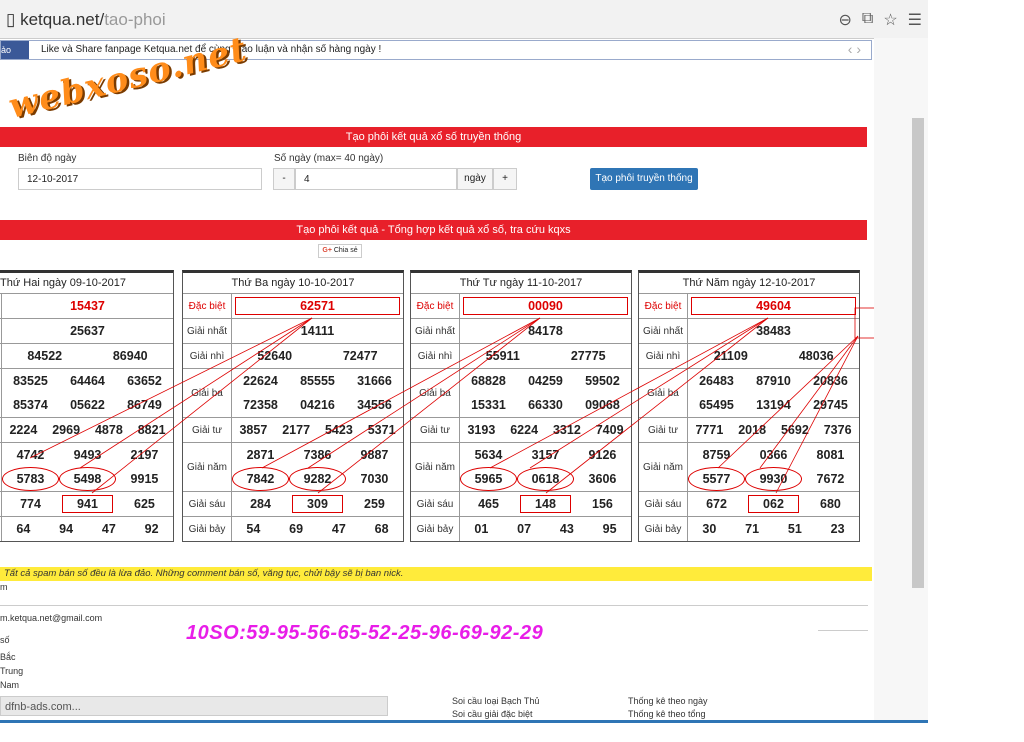  Describe the element at coordinates (86, 20) in the screenshot. I see `address-bar: ▯ ketqua.net/tao-phoi` at that location.